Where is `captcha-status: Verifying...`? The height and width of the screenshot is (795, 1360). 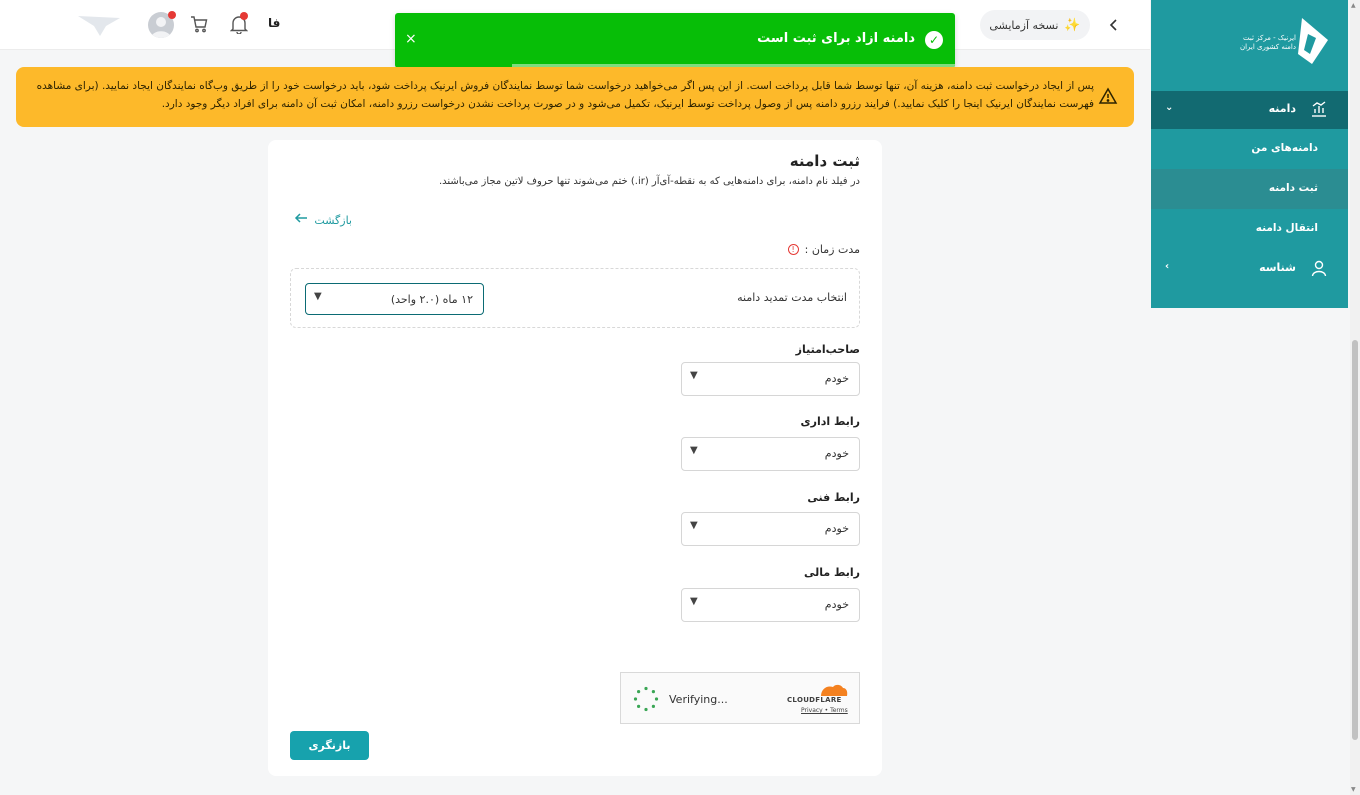 captcha-status: Verifying... is located at coordinates (698, 699).